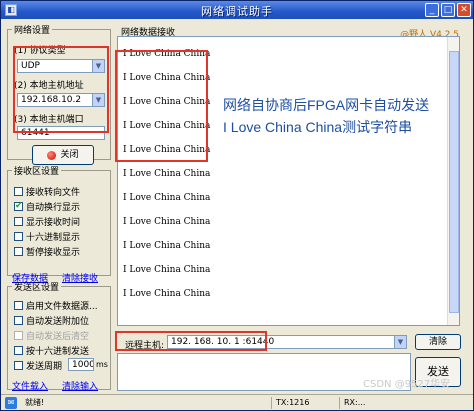  What do you see at coordinates (53, 193) in the screenshot?
I see `recv-option-label: 接收转向文件` at bounding box center [53, 193].